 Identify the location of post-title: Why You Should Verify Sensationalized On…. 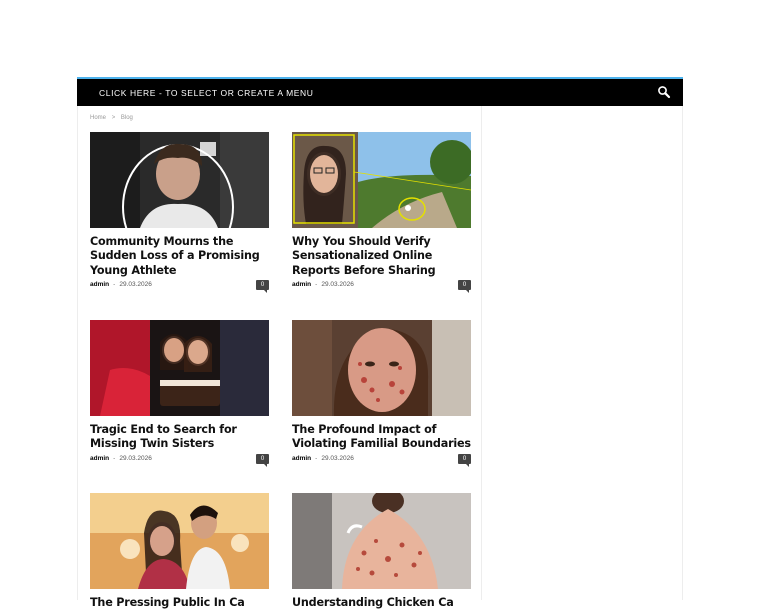
(381, 256).